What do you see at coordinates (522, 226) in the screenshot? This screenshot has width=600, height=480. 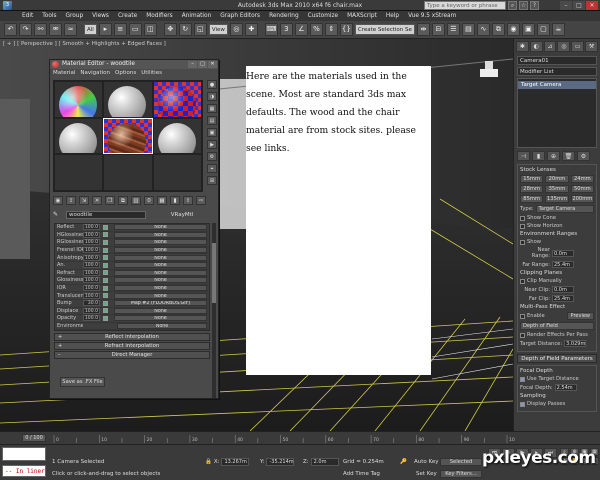 I see `show-horizon-checkbox` at bounding box center [522, 226].